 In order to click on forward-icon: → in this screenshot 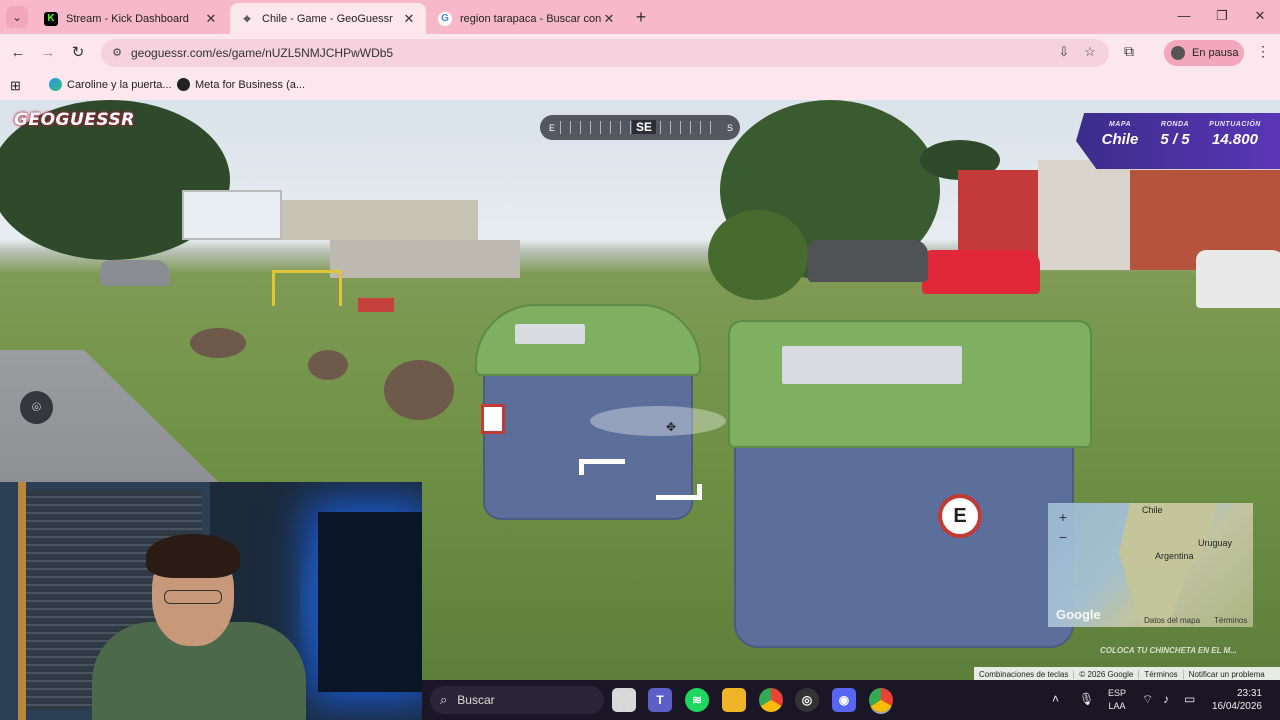, I will do `click(48, 53)`.